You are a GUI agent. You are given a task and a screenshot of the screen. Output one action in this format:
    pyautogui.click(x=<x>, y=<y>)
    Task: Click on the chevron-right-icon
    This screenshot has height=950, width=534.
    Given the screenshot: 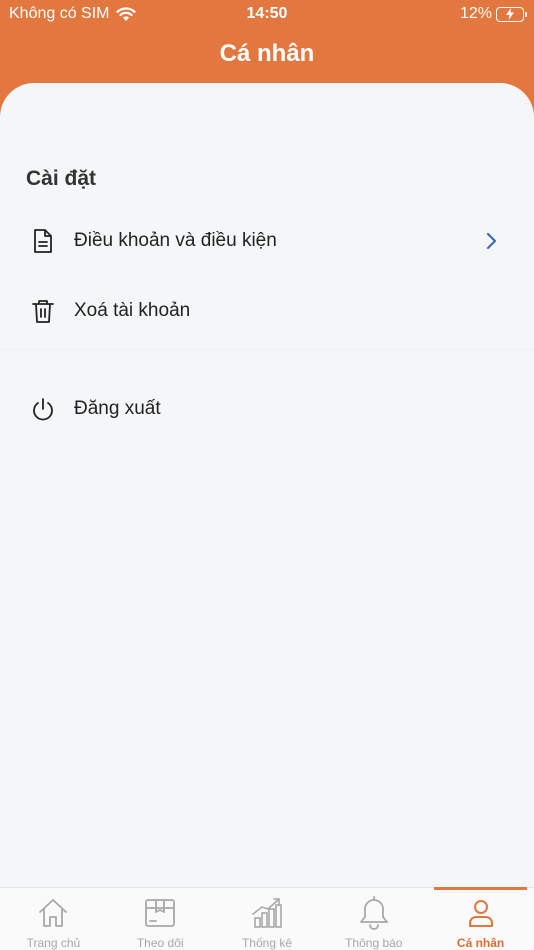 What is the action you would take?
    pyautogui.click(x=491, y=241)
    